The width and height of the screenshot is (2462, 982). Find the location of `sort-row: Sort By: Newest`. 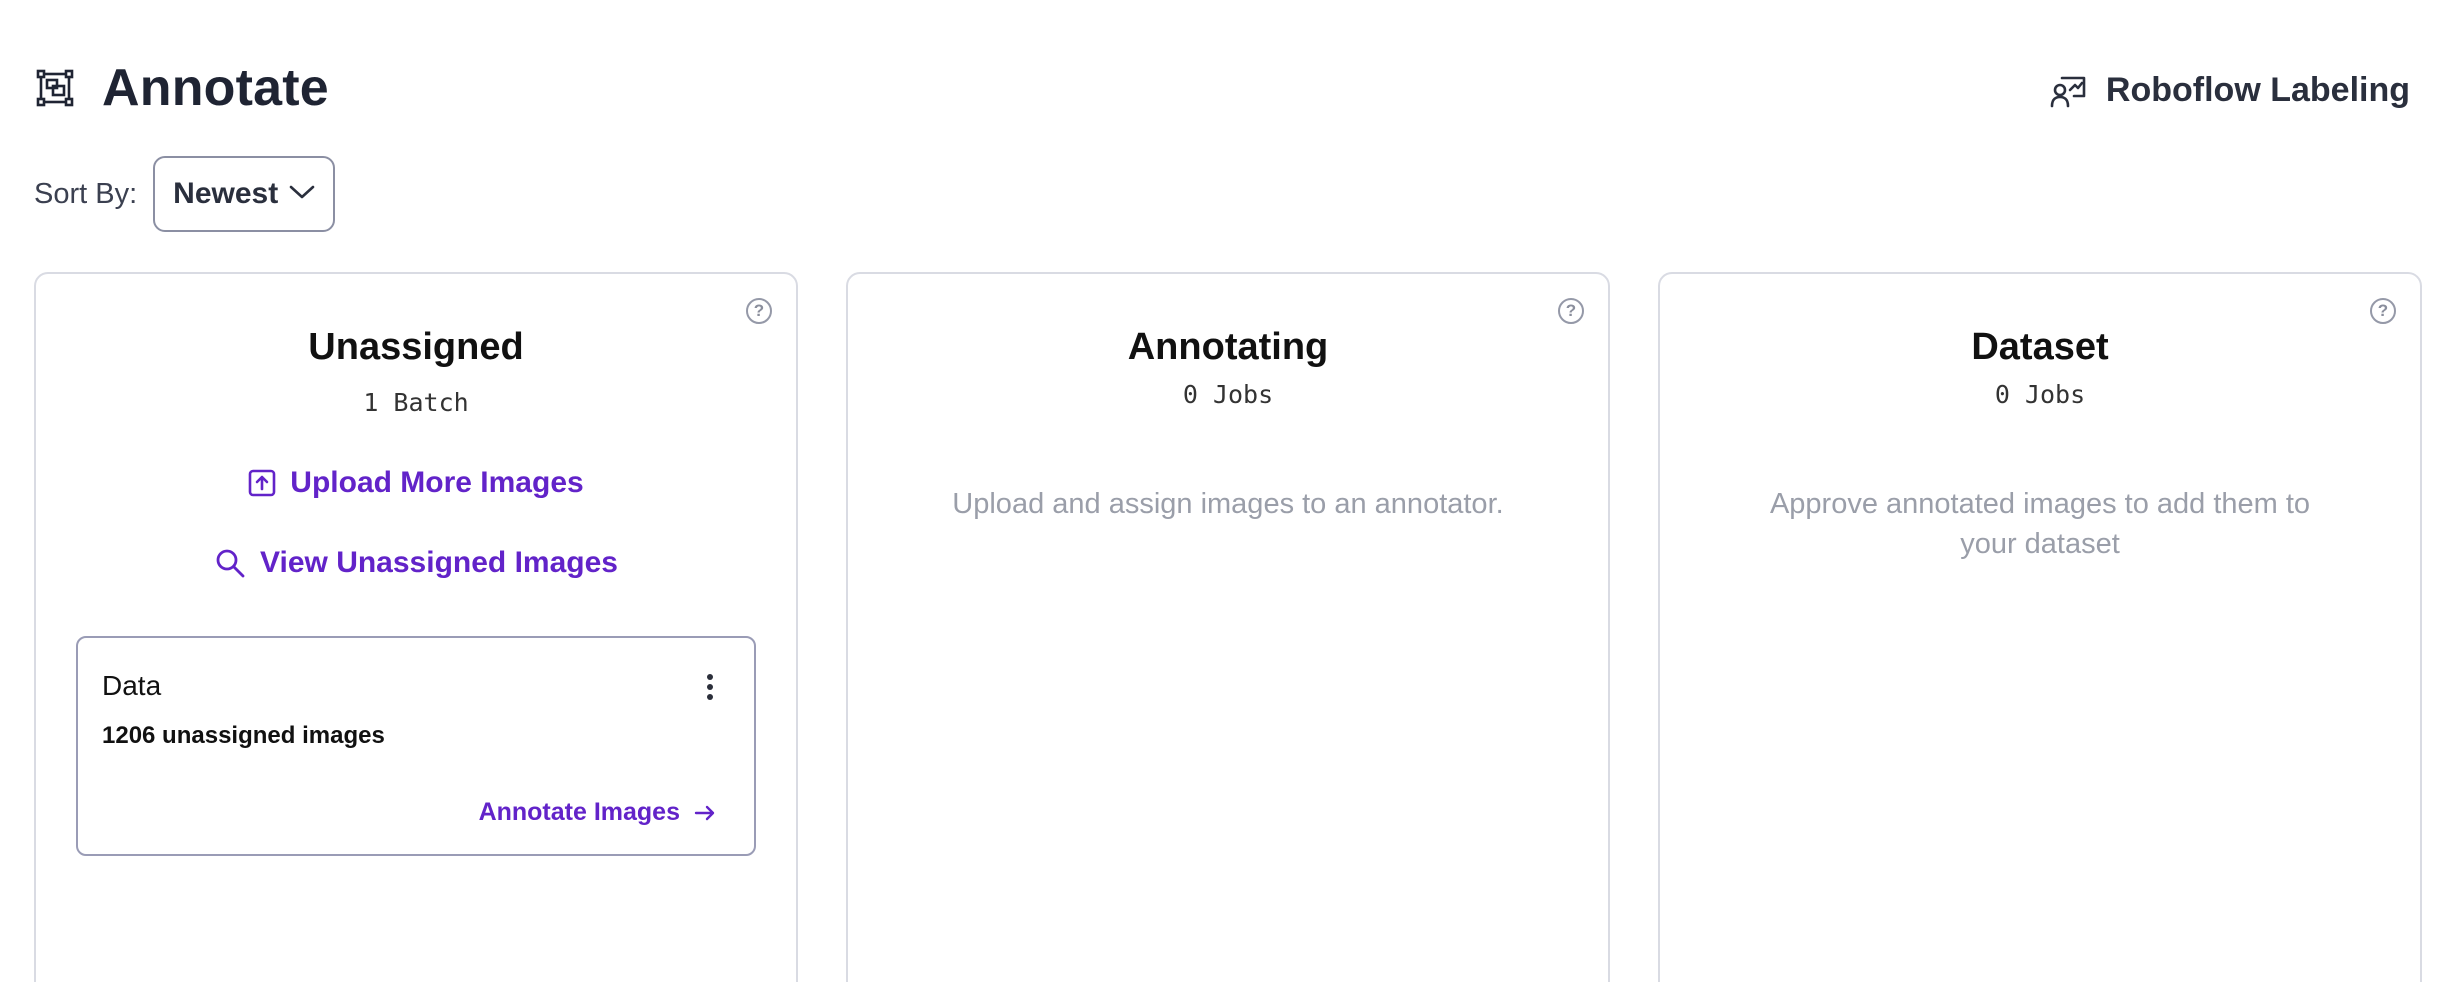

sort-row: Sort By: Newest is located at coordinates (185, 194).